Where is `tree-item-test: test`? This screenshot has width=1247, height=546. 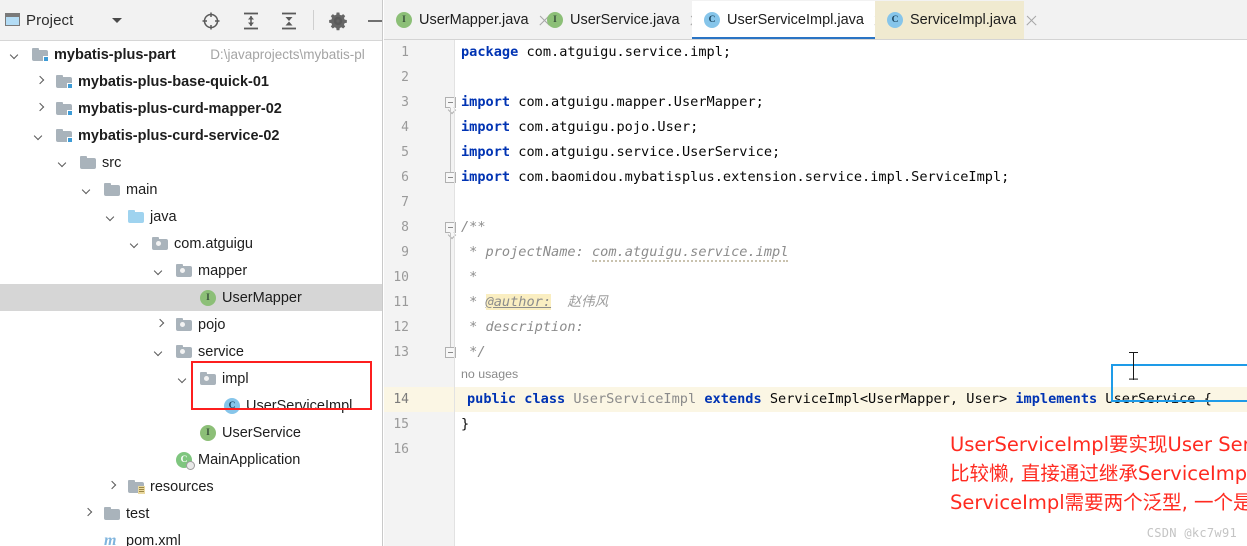
tree-item-test: test is located at coordinates (191, 513).